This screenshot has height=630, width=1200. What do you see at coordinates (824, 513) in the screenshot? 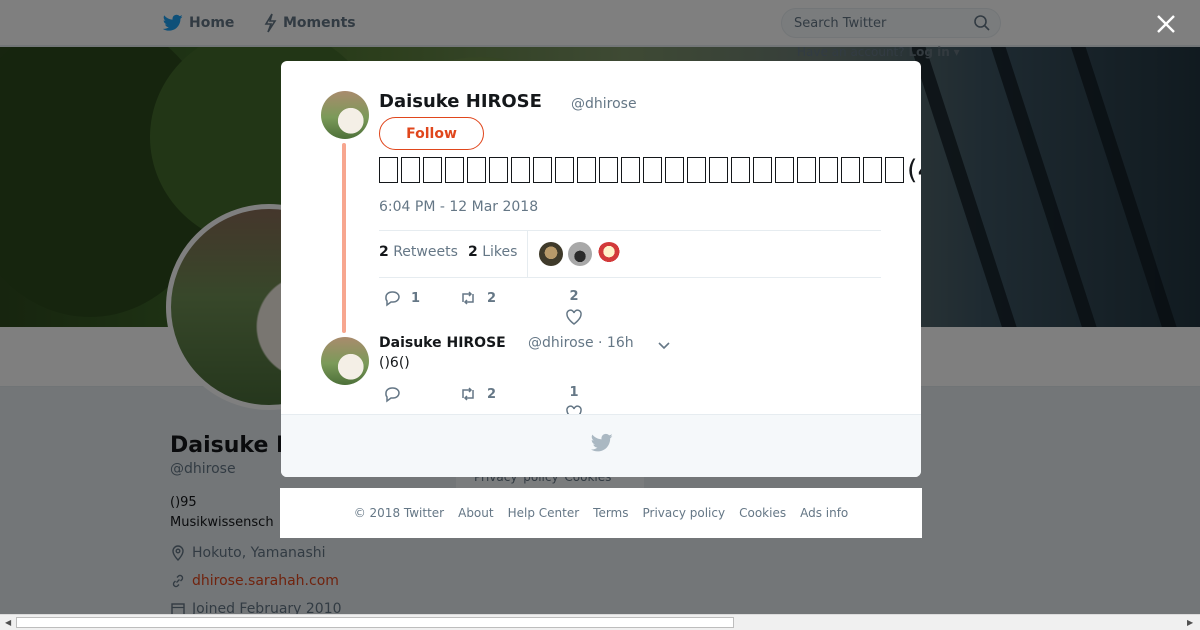
I see `footer-ads-link: Ads info` at bounding box center [824, 513].